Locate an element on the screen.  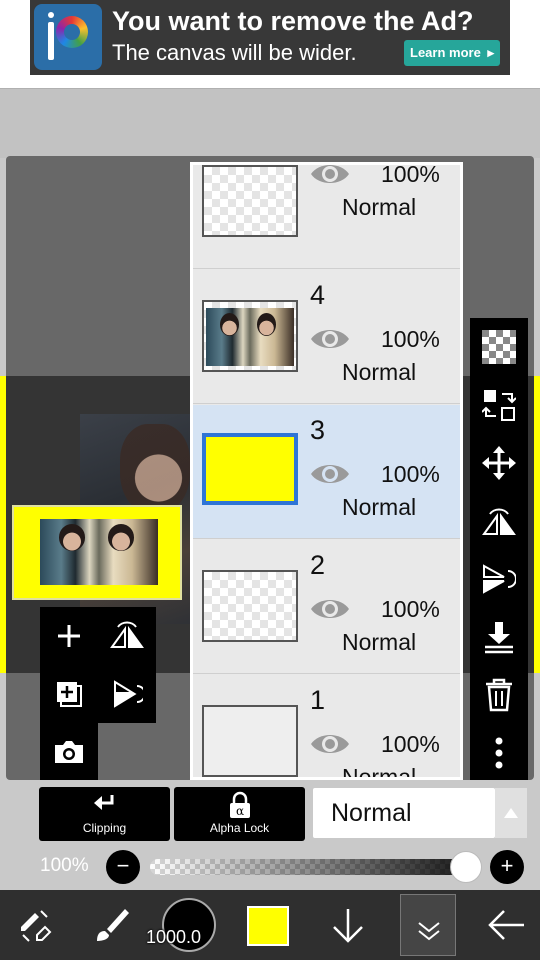
bottom-toolbar: 1000.0 is located at coordinates (270, 925).